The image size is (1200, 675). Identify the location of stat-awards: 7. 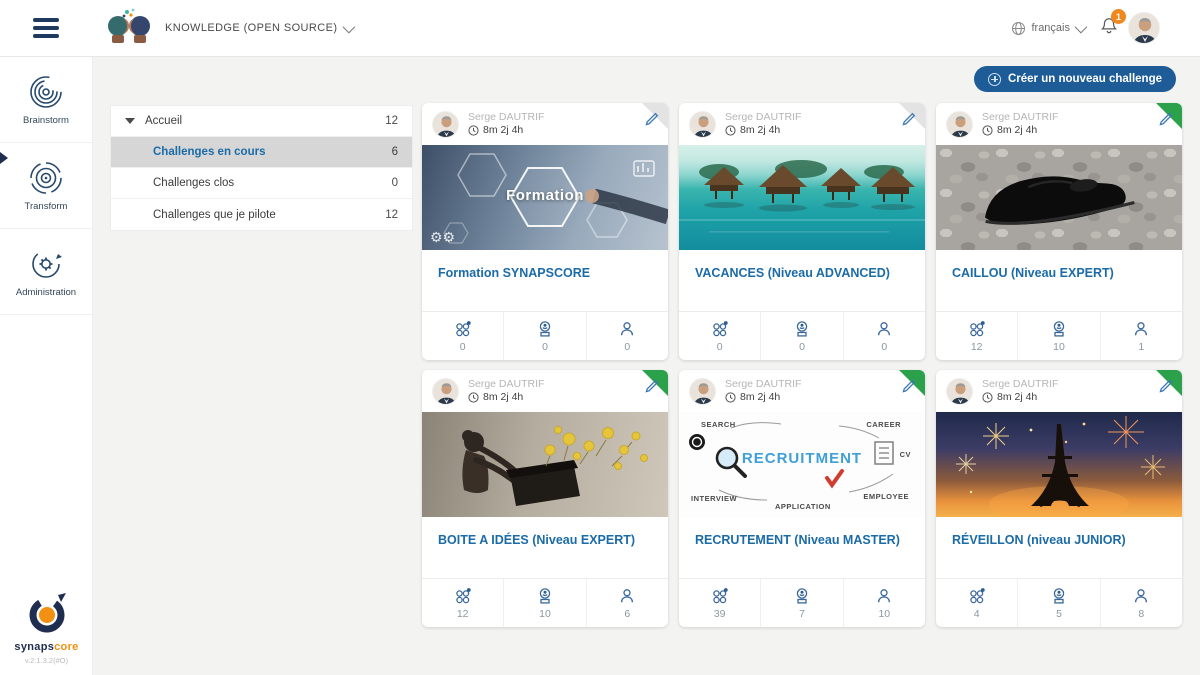
(802, 603).